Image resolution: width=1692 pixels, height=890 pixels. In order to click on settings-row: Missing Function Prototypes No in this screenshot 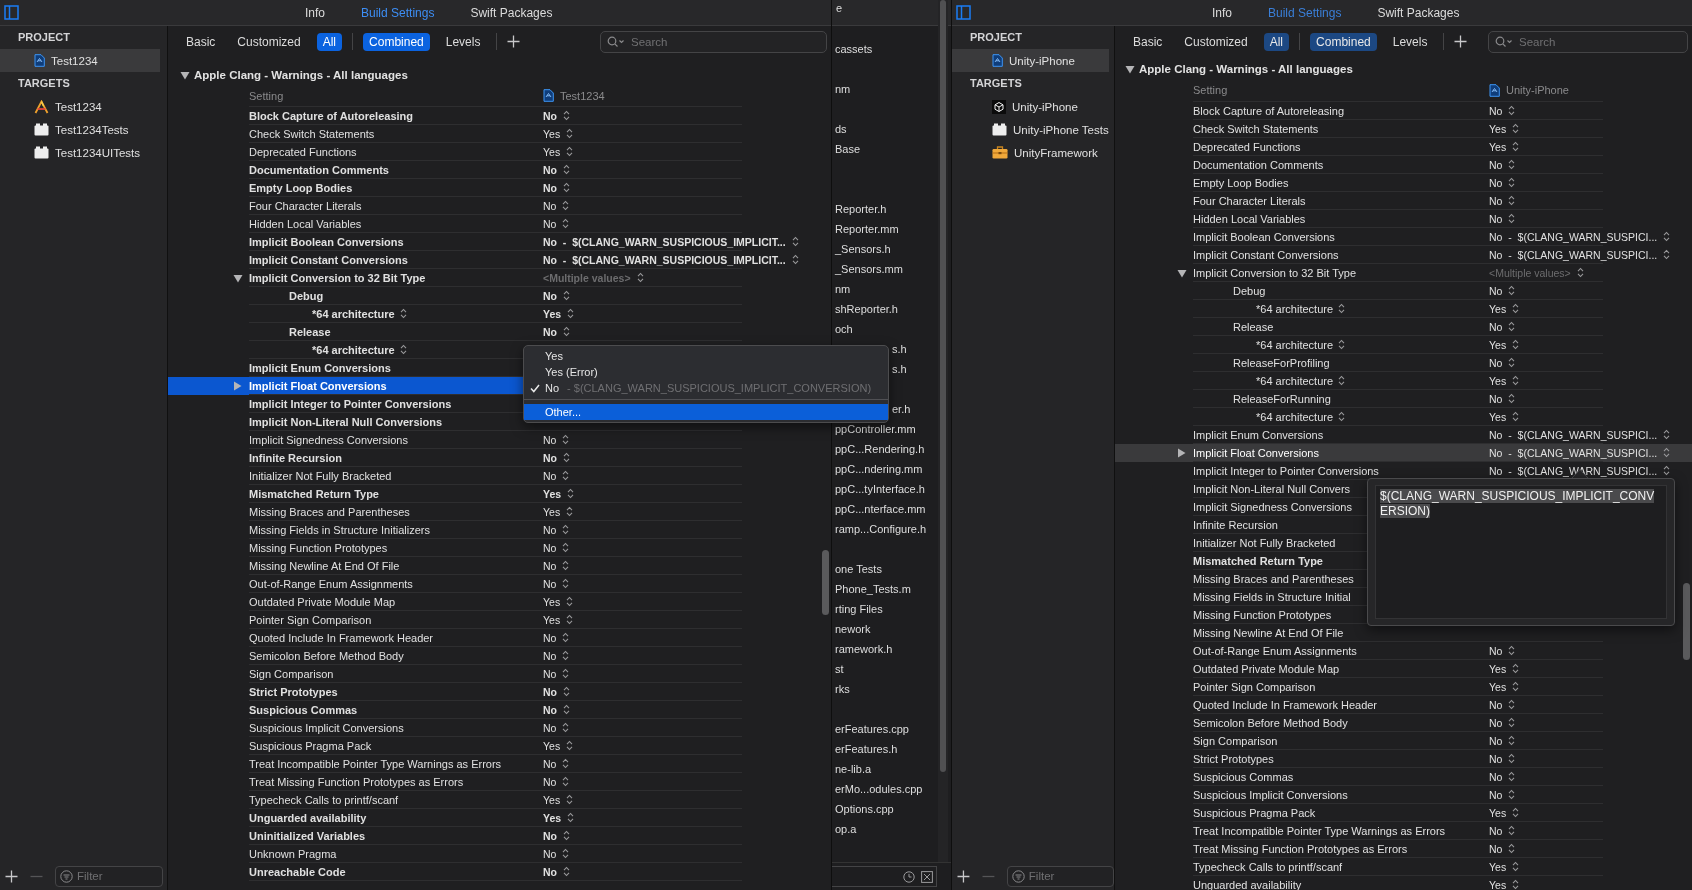, I will do `click(499, 548)`.